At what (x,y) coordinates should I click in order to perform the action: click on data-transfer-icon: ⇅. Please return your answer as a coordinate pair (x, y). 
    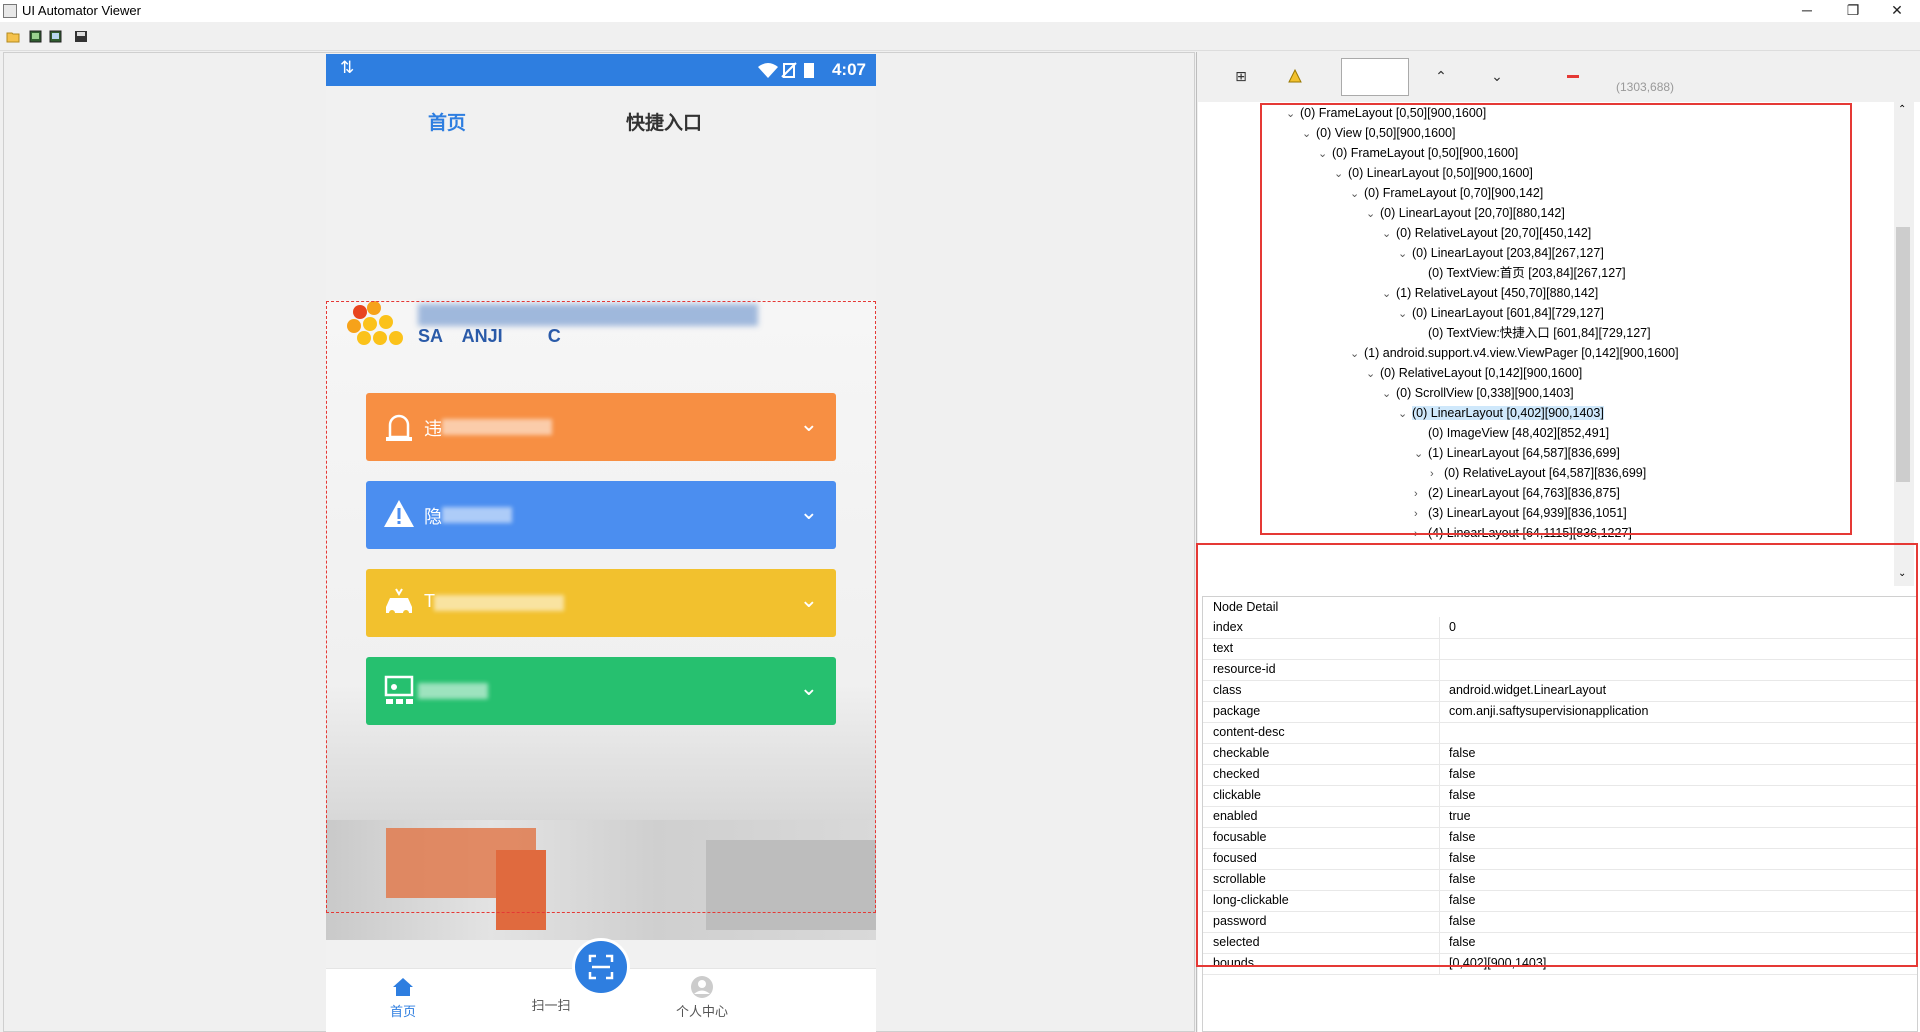
    Looking at the image, I should click on (347, 67).